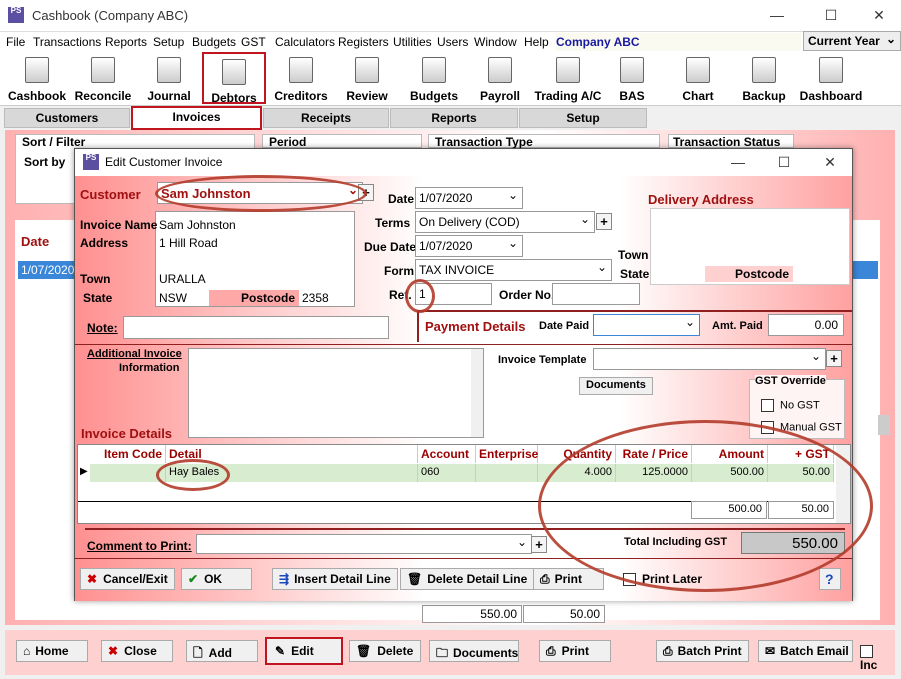 This screenshot has height=679, width=901. Describe the element at coordinates (412, 42) in the screenshot. I see `menu-utilities: Utilities` at that location.